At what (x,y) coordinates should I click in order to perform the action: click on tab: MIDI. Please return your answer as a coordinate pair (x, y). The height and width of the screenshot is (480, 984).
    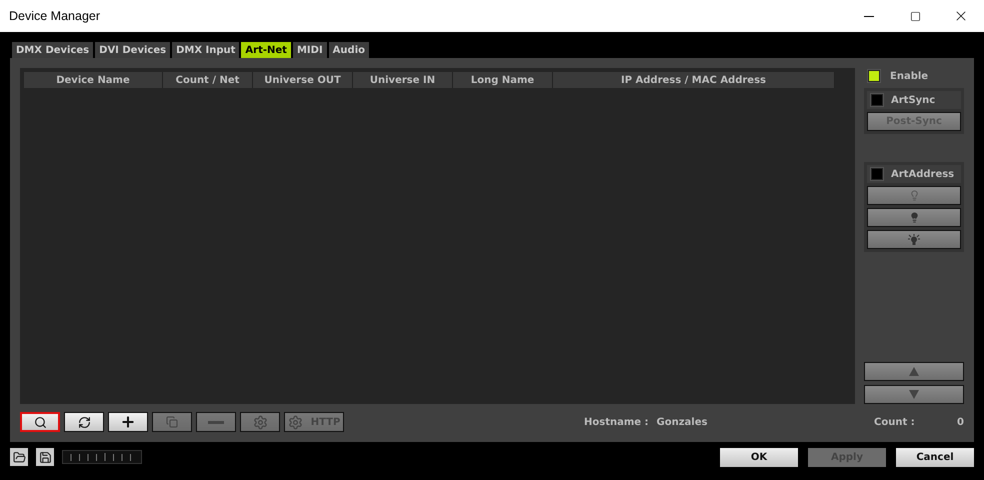
    Looking at the image, I should click on (309, 50).